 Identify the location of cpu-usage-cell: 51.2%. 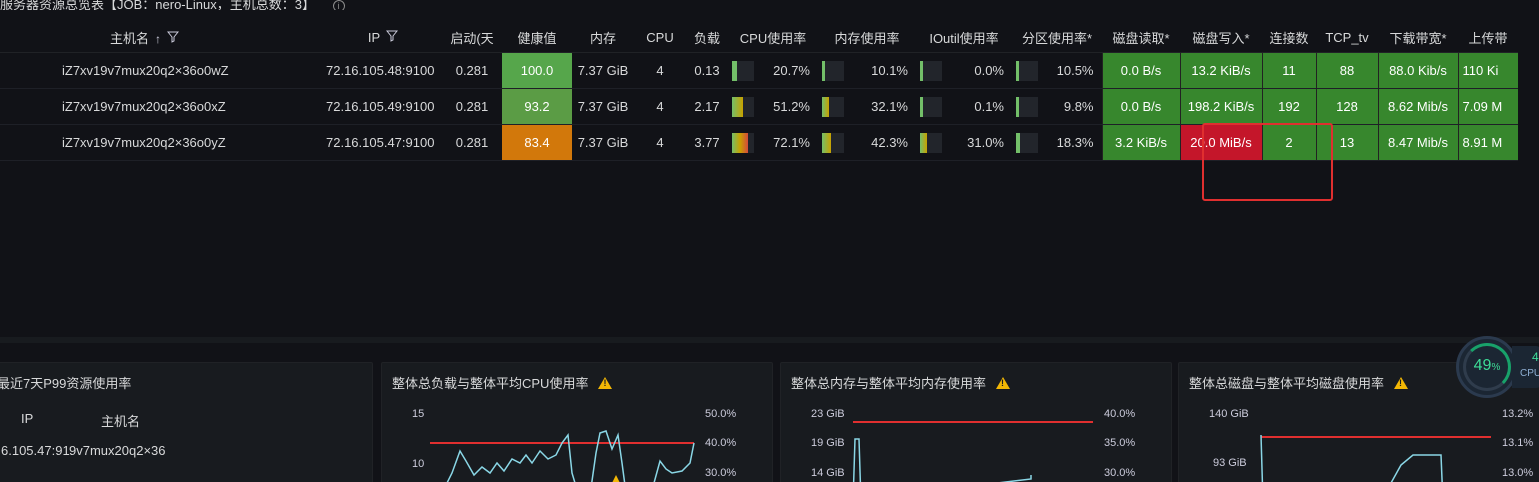
(773, 106).